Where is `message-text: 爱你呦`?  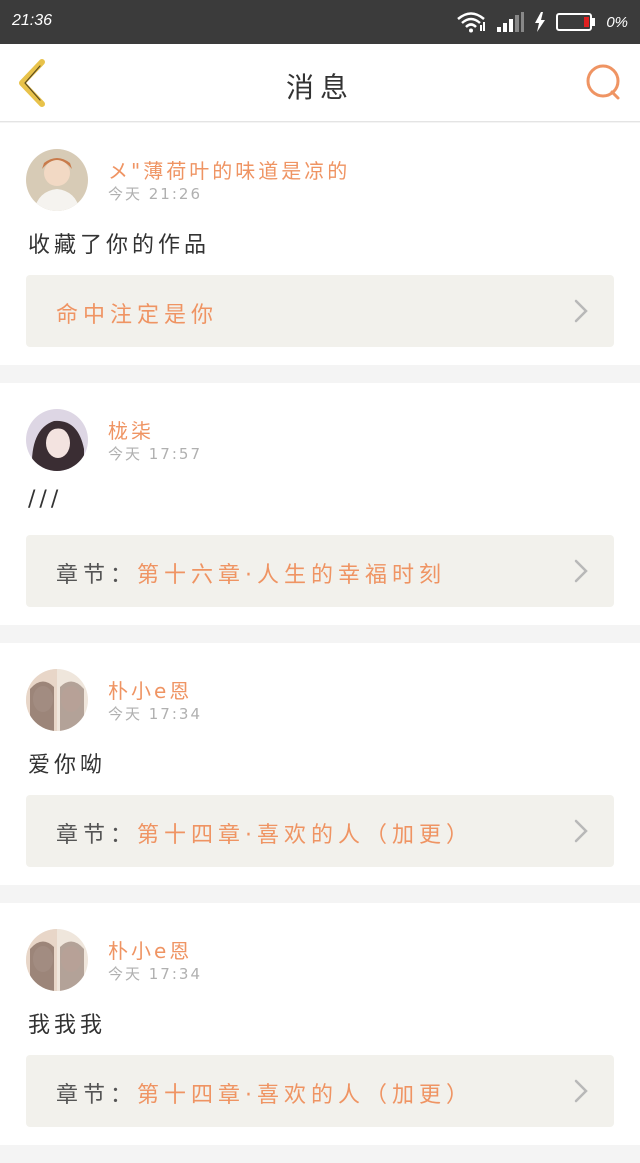
message-text: 爱你呦 is located at coordinates (67, 765).